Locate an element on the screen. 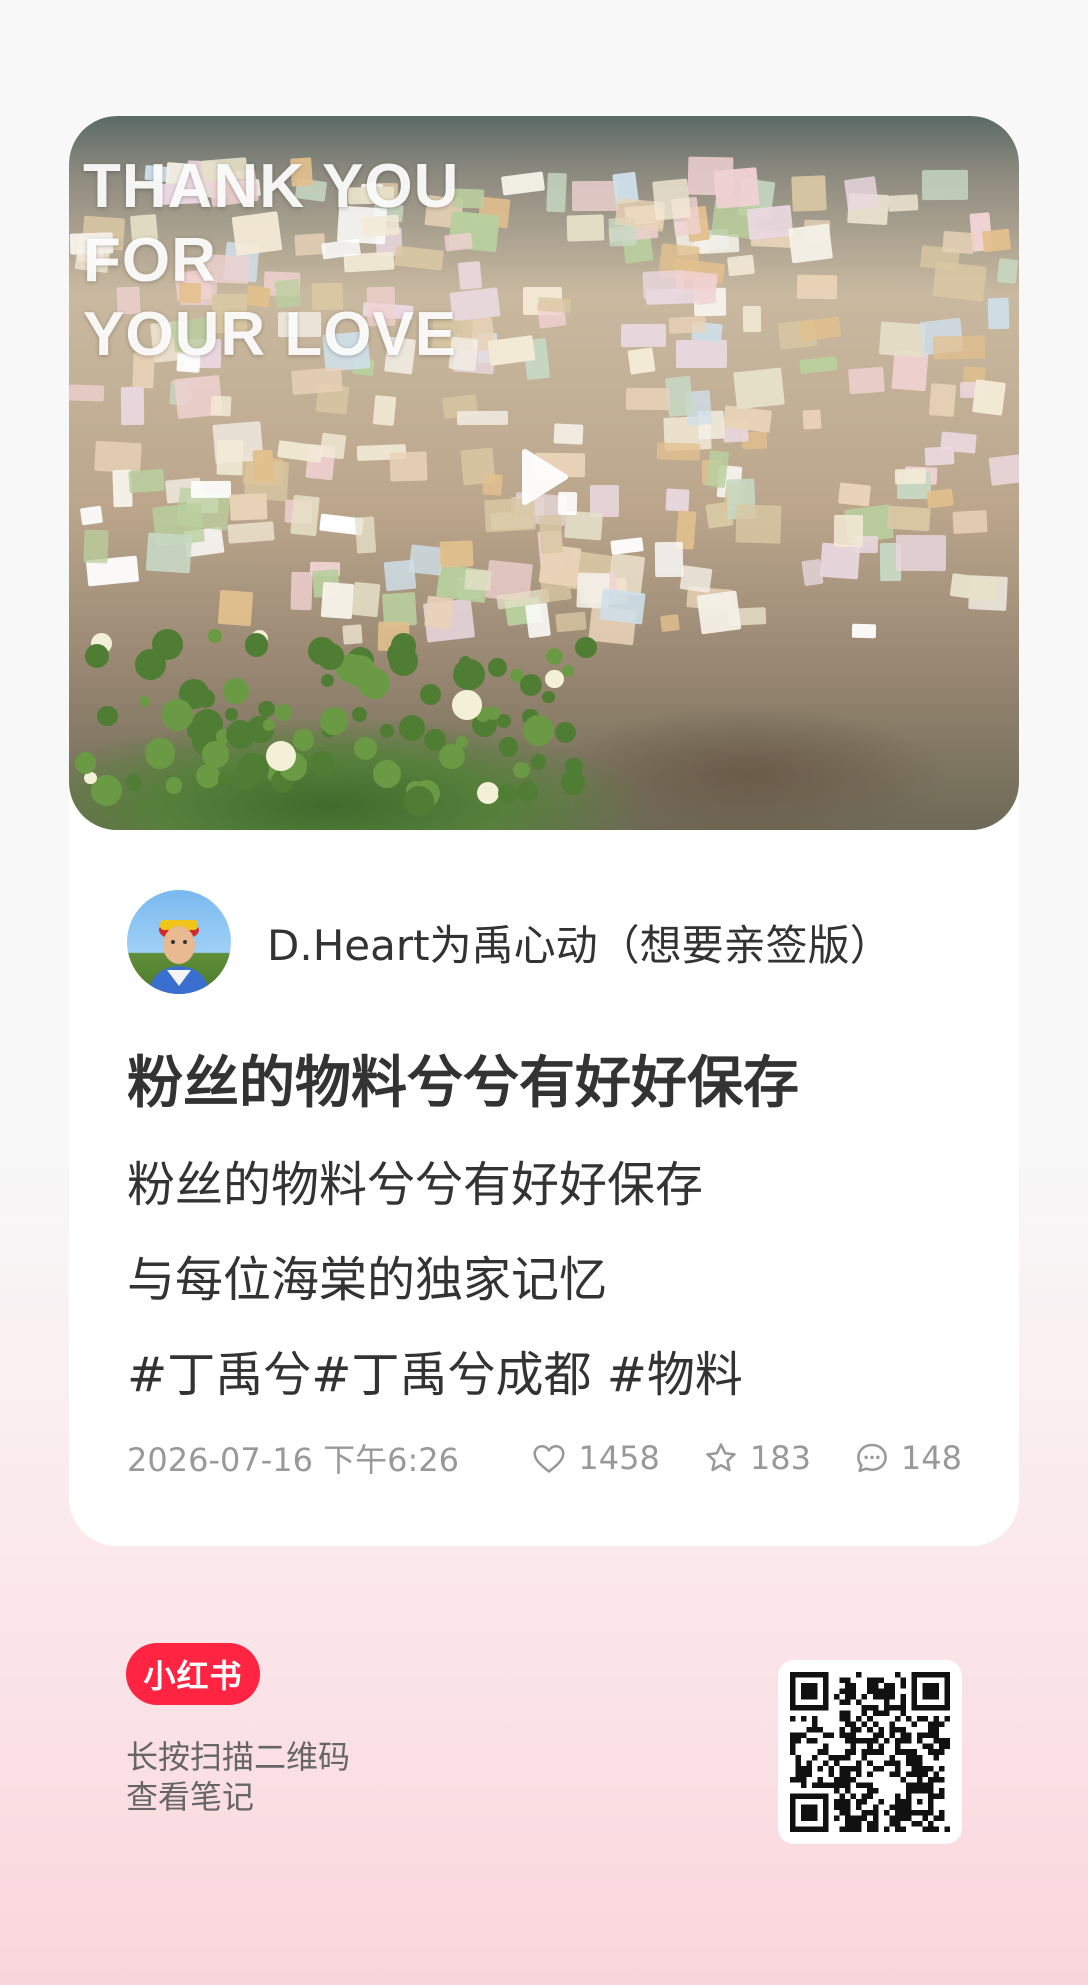  avatar is located at coordinates (179, 942).